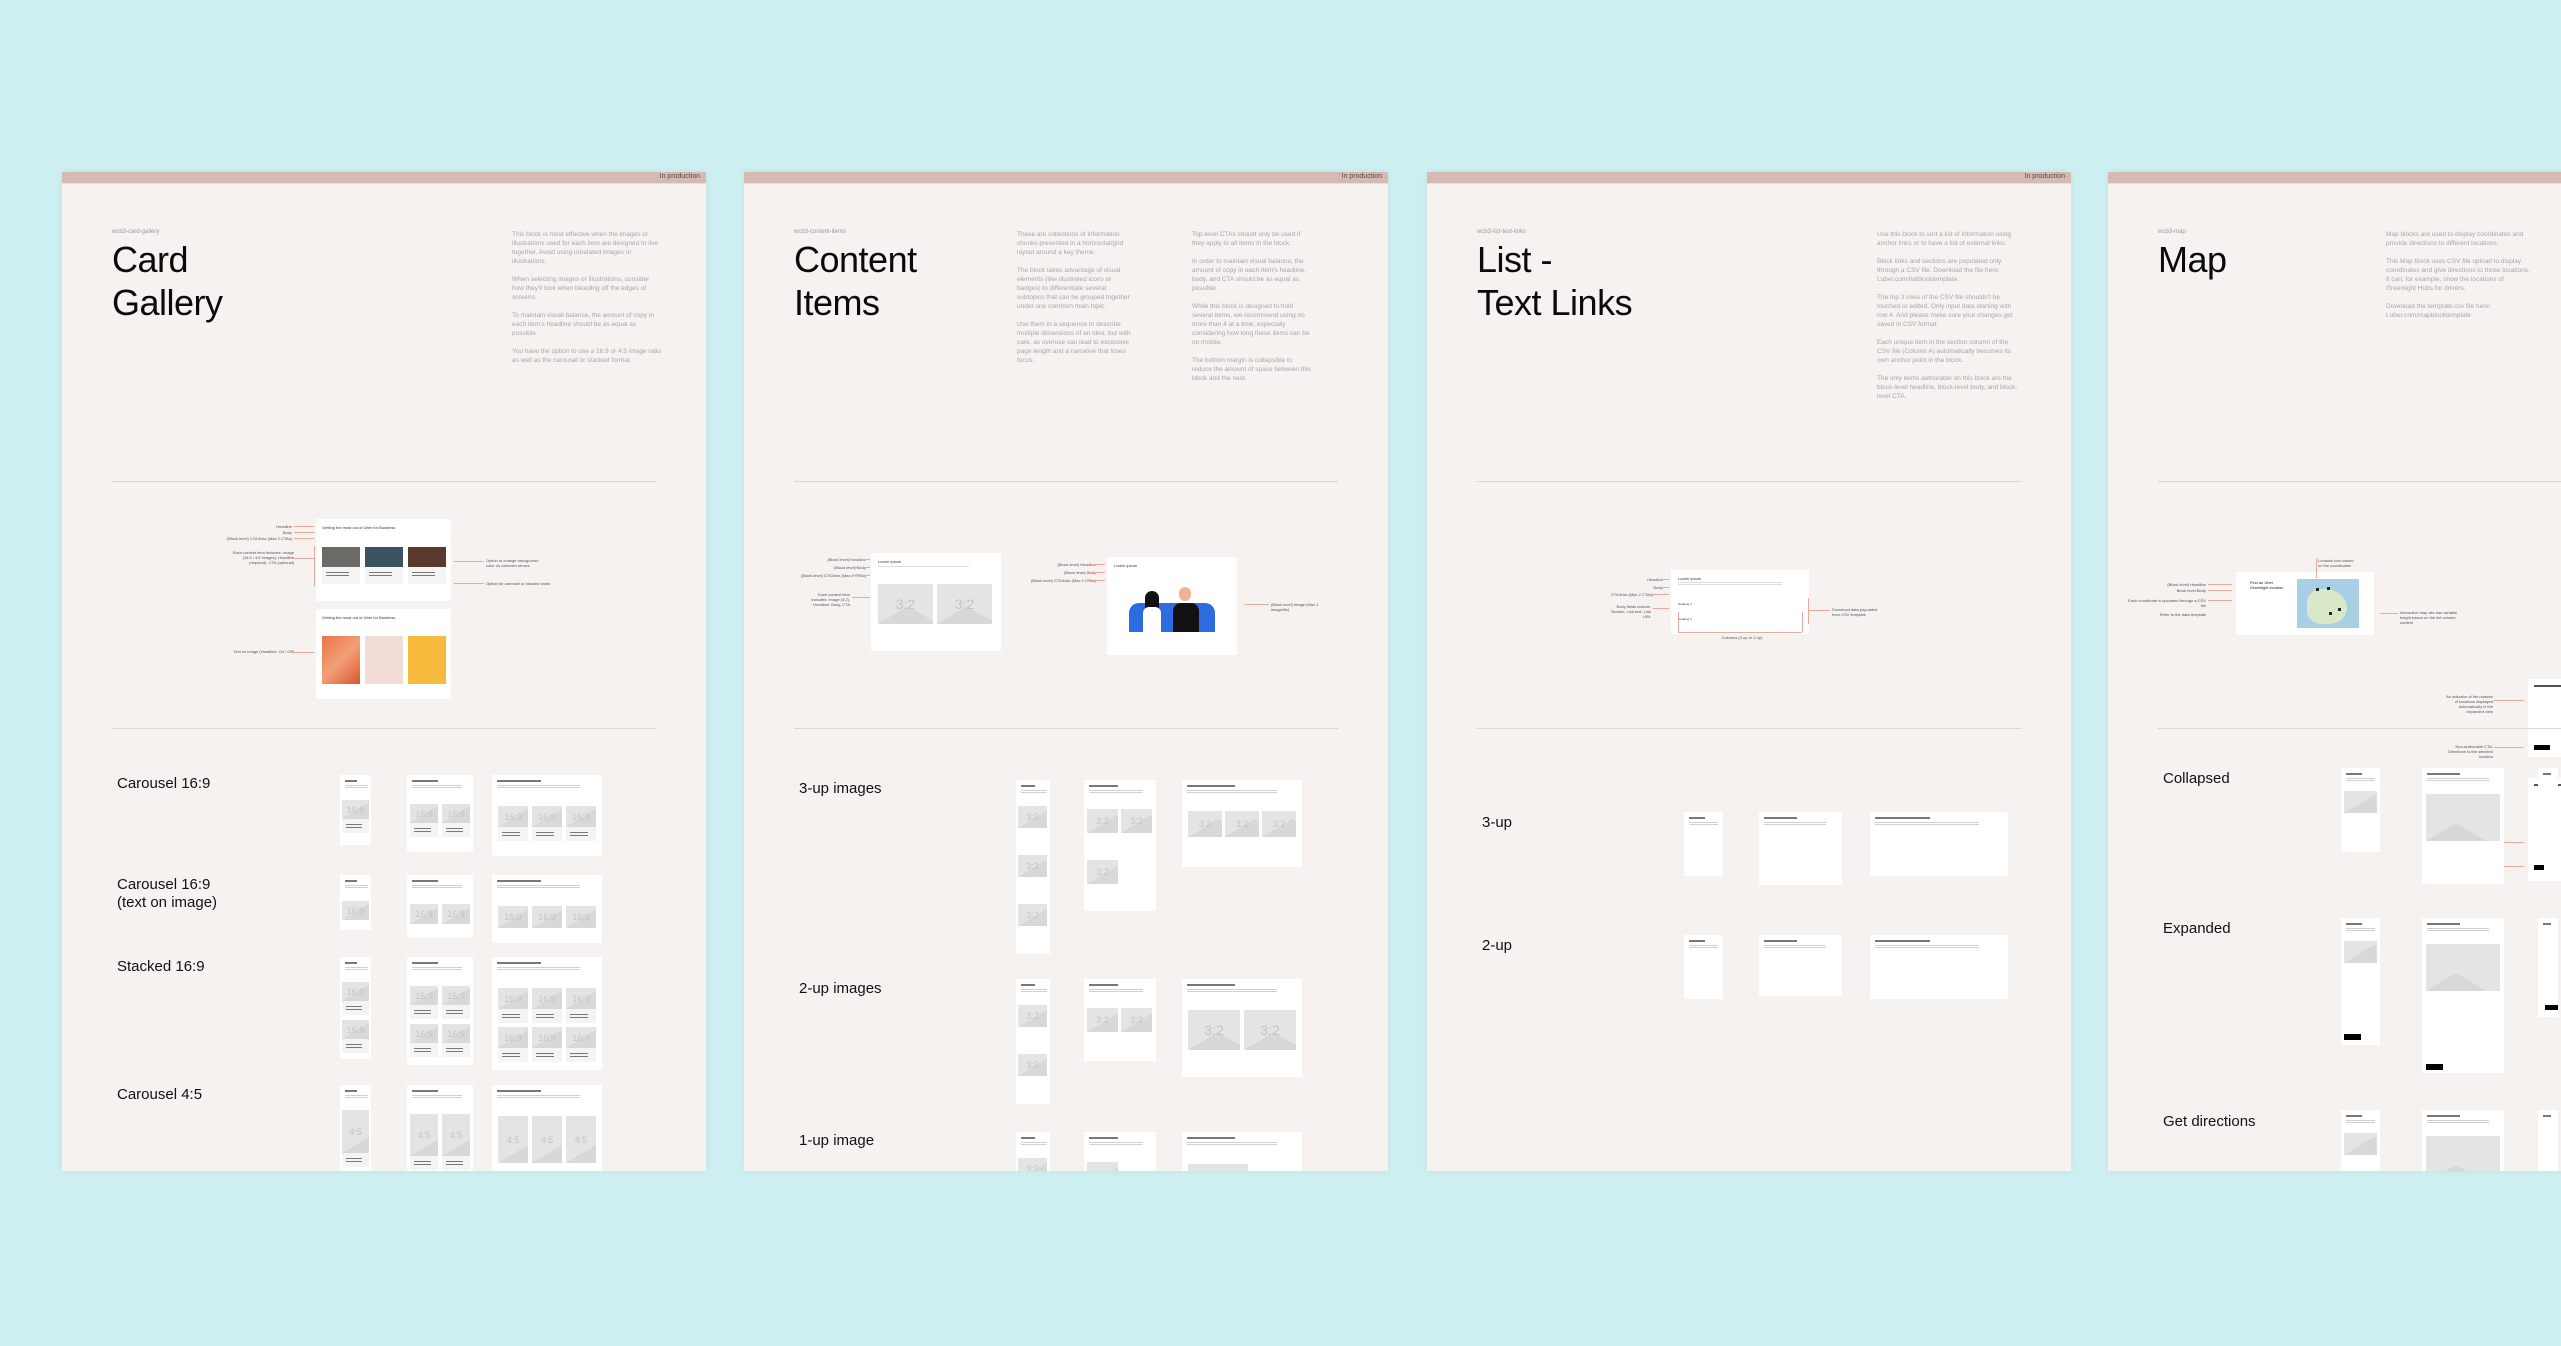 The image size is (2561, 1346). Describe the element at coordinates (1120, 1020) in the screenshot. I see `tablet-thumbnail: 3:2 3:2` at that location.